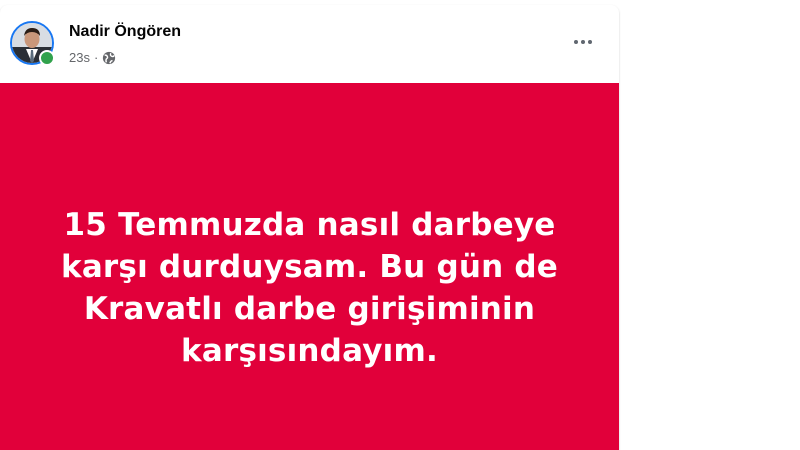  I want to click on post-timestamp: 23s, so click(79, 57).